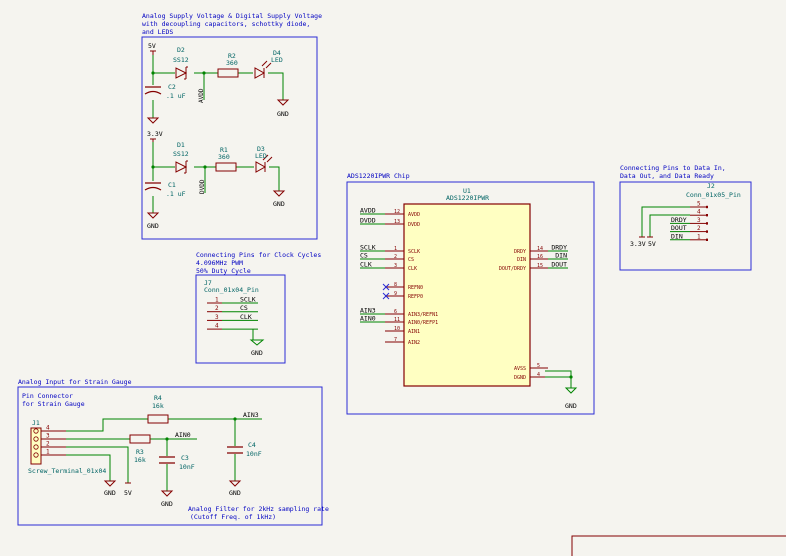 This screenshot has height=556, width=786. What do you see at coordinates (217, 308) in the screenshot?
I see `j7-pin-number: 2` at bounding box center [217, 308].